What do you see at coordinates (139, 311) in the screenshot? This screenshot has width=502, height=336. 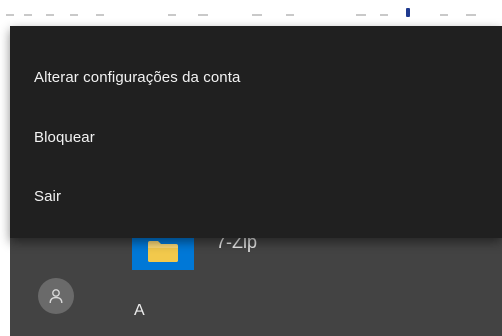 I see `app-list-section-header: A` at bounding box center [139, 311].